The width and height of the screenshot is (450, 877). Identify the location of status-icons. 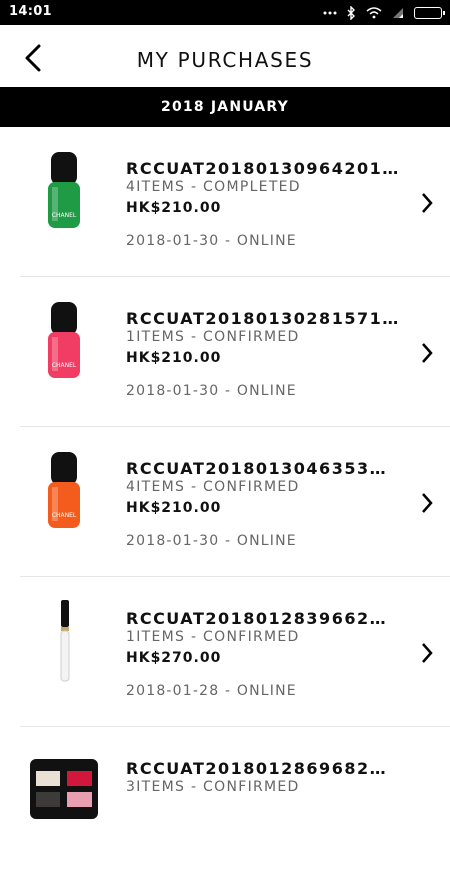
(384, 12).